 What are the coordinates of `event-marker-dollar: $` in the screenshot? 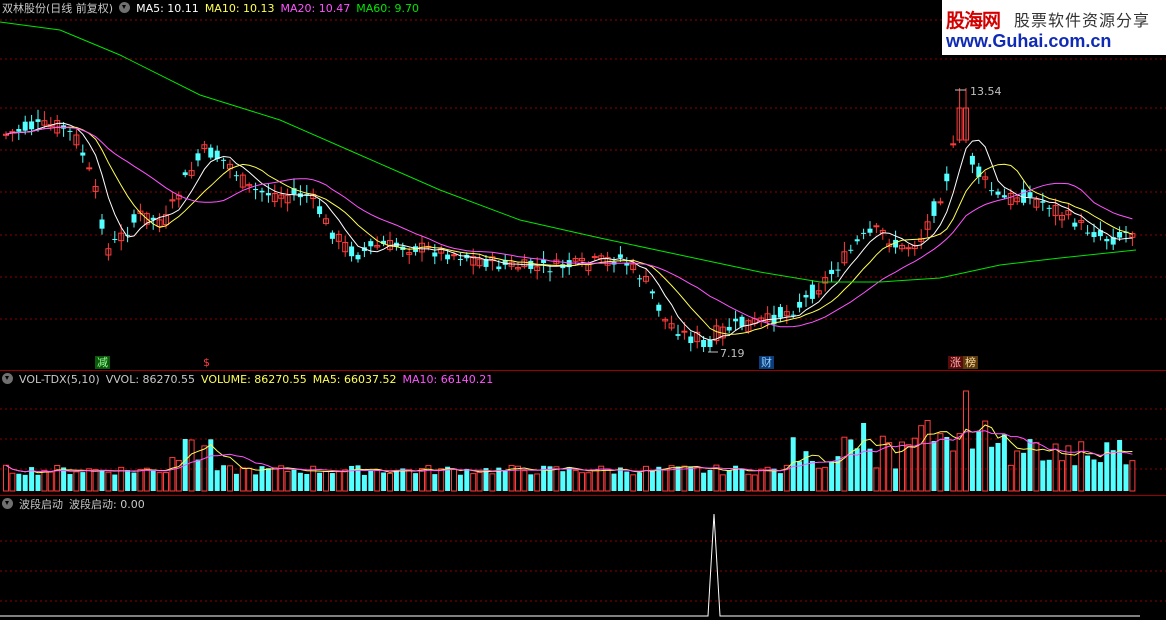 It's located at (206, 362).